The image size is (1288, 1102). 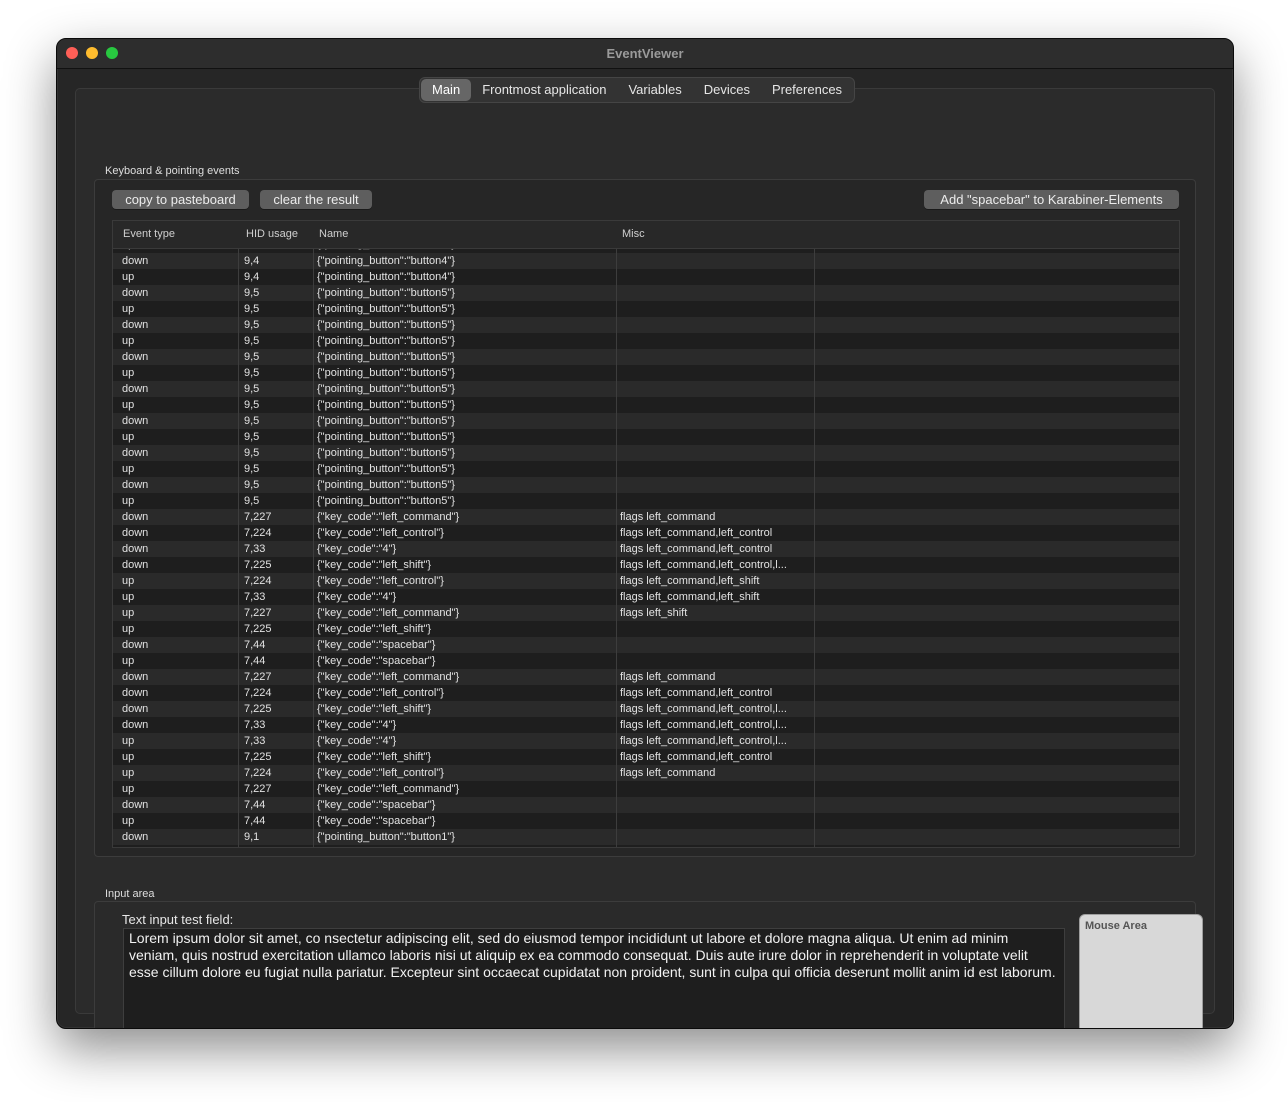 What do you see at coordinates (180, 199) in the screenshot?
I see `copy-to-pasteboard-button: copy to pasteboard` at bounding box center [180, 199].